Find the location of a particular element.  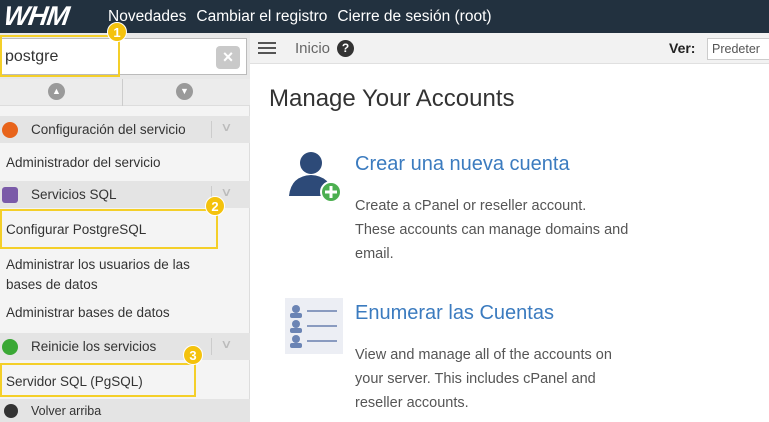

view-label: Ver: is located at coordinates (682, 48).